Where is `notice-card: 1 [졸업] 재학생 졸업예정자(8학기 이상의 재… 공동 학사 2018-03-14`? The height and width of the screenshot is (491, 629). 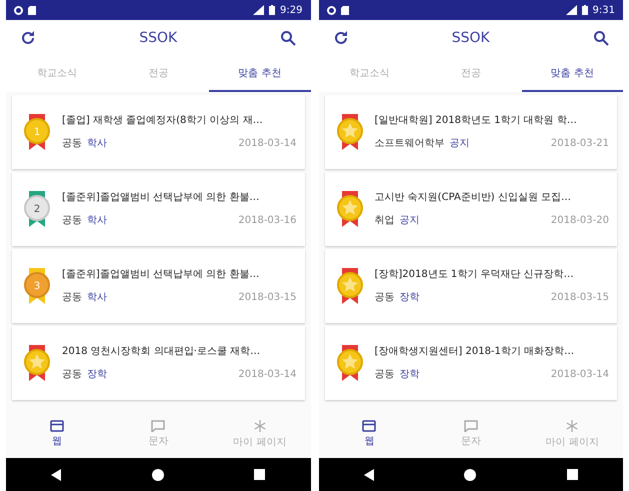 notice-card: 1 [졸업] 재학생 졸업예정자(8학기 이상의 재… 공동 학사 2018-03-14 is located at coordinates (158, 132).